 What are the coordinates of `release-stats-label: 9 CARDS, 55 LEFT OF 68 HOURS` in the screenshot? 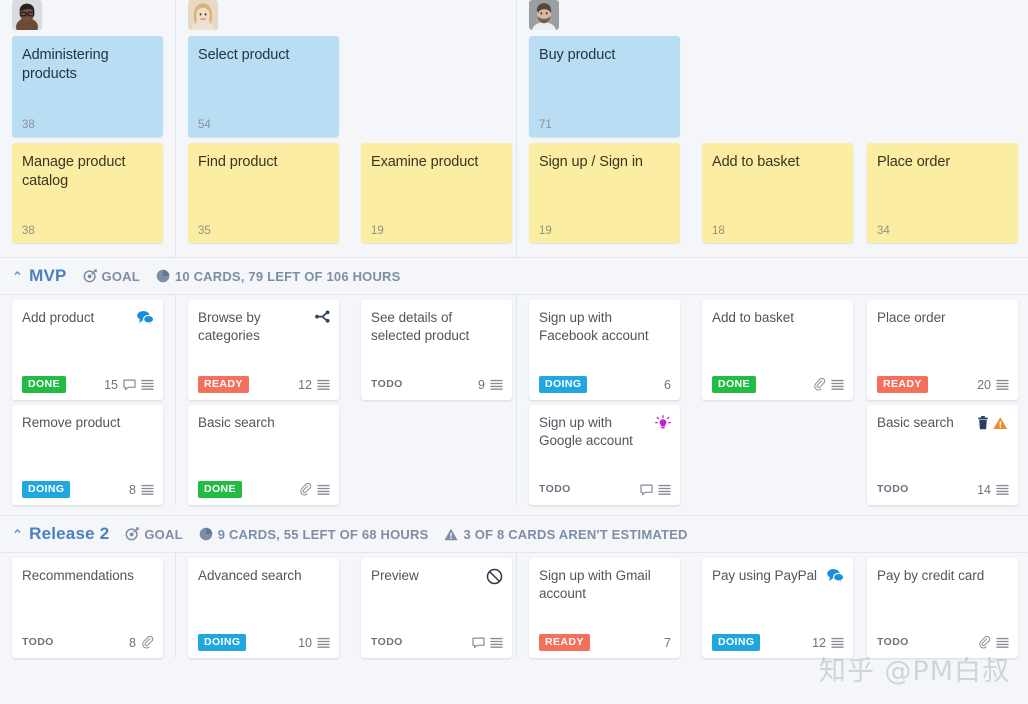 It's located at (323, 534).